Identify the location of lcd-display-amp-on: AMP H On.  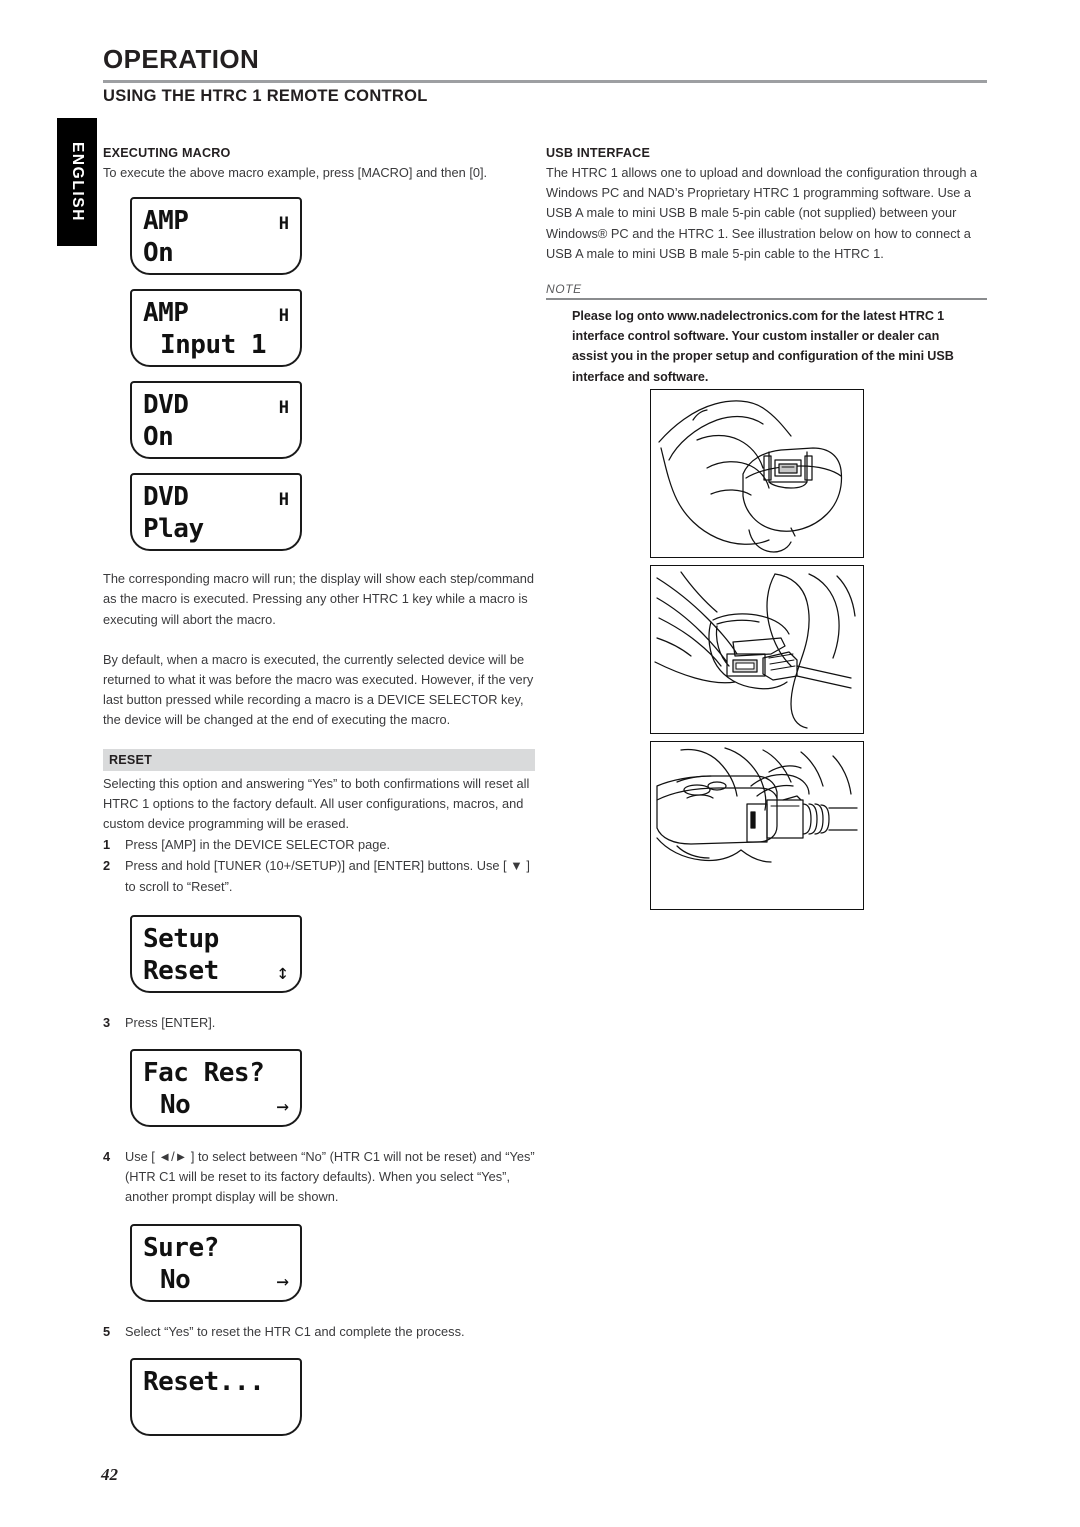
(216, 236).